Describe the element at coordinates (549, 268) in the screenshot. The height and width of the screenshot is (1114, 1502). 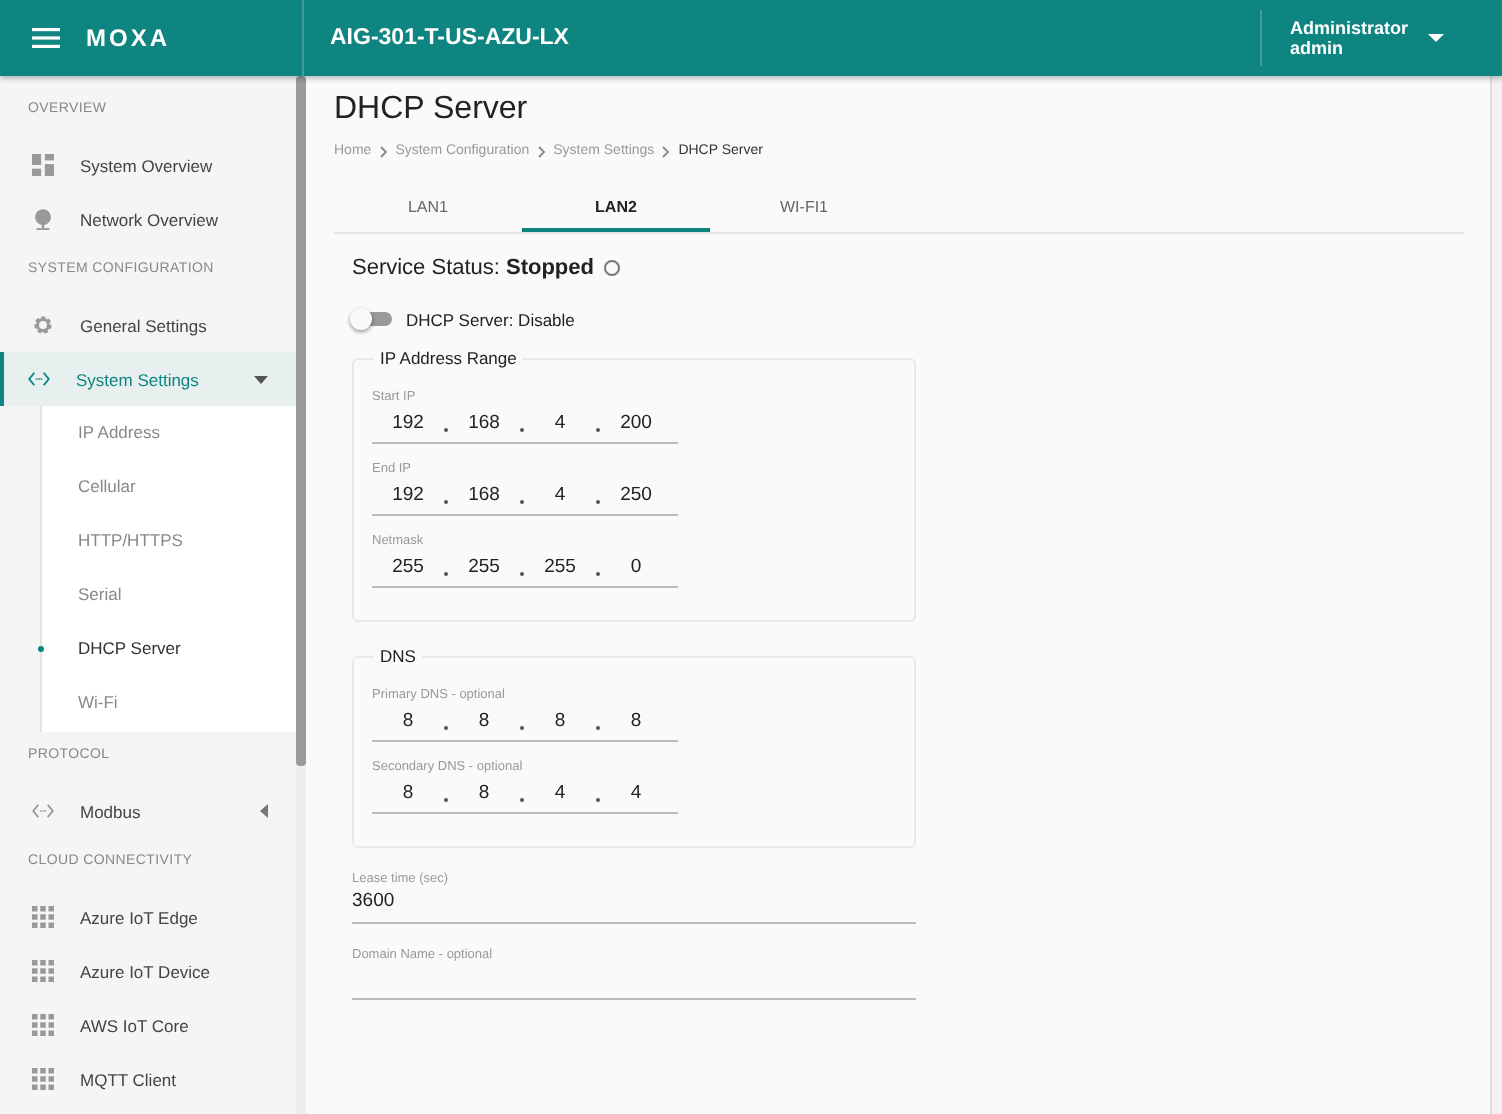
I see `status-value: Stopped` at that location.